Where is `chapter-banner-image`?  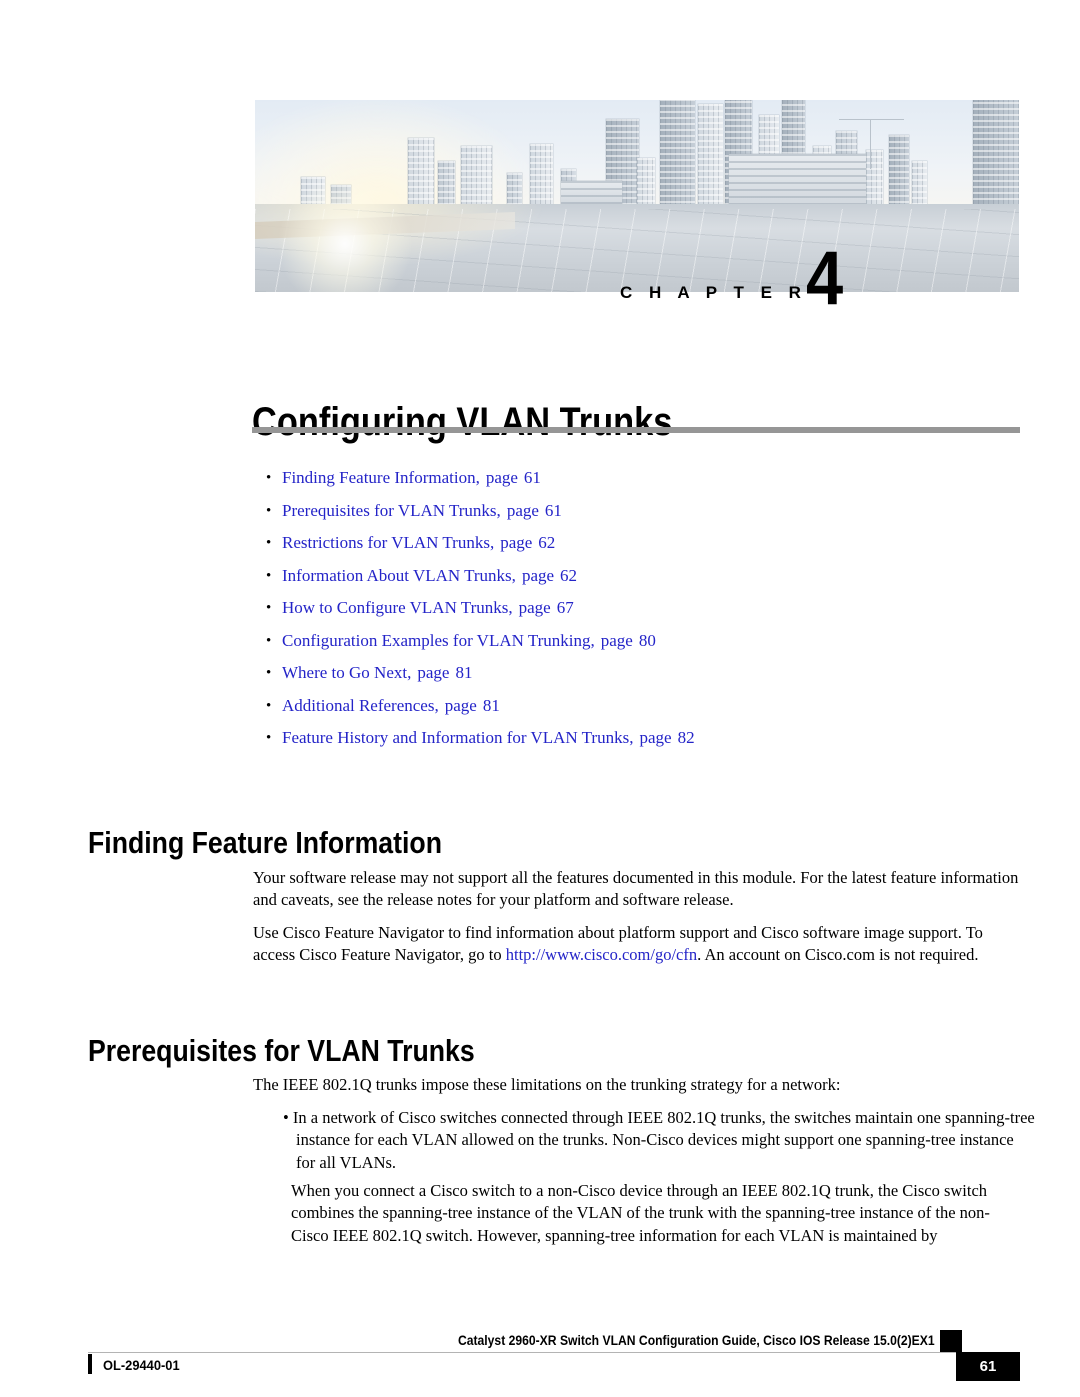 chapter-banner-image is located at coordinates (637, 196).